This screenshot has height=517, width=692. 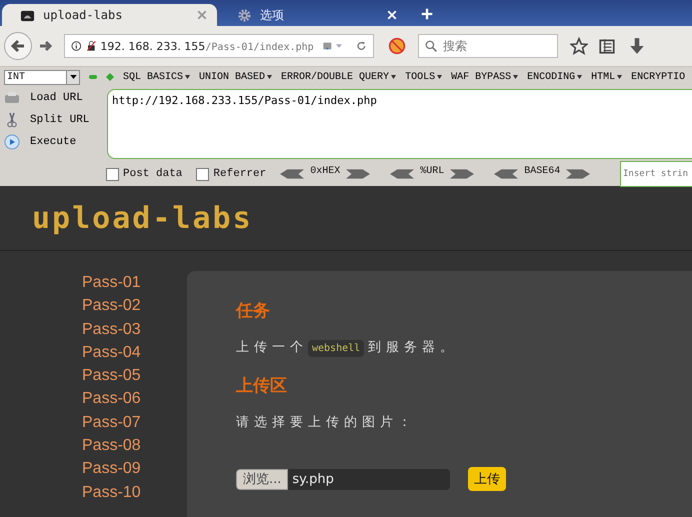 What do you see at coordinates (579, 46) in the screenshot?
I see `star-icon` at bounding box center [579, 46].